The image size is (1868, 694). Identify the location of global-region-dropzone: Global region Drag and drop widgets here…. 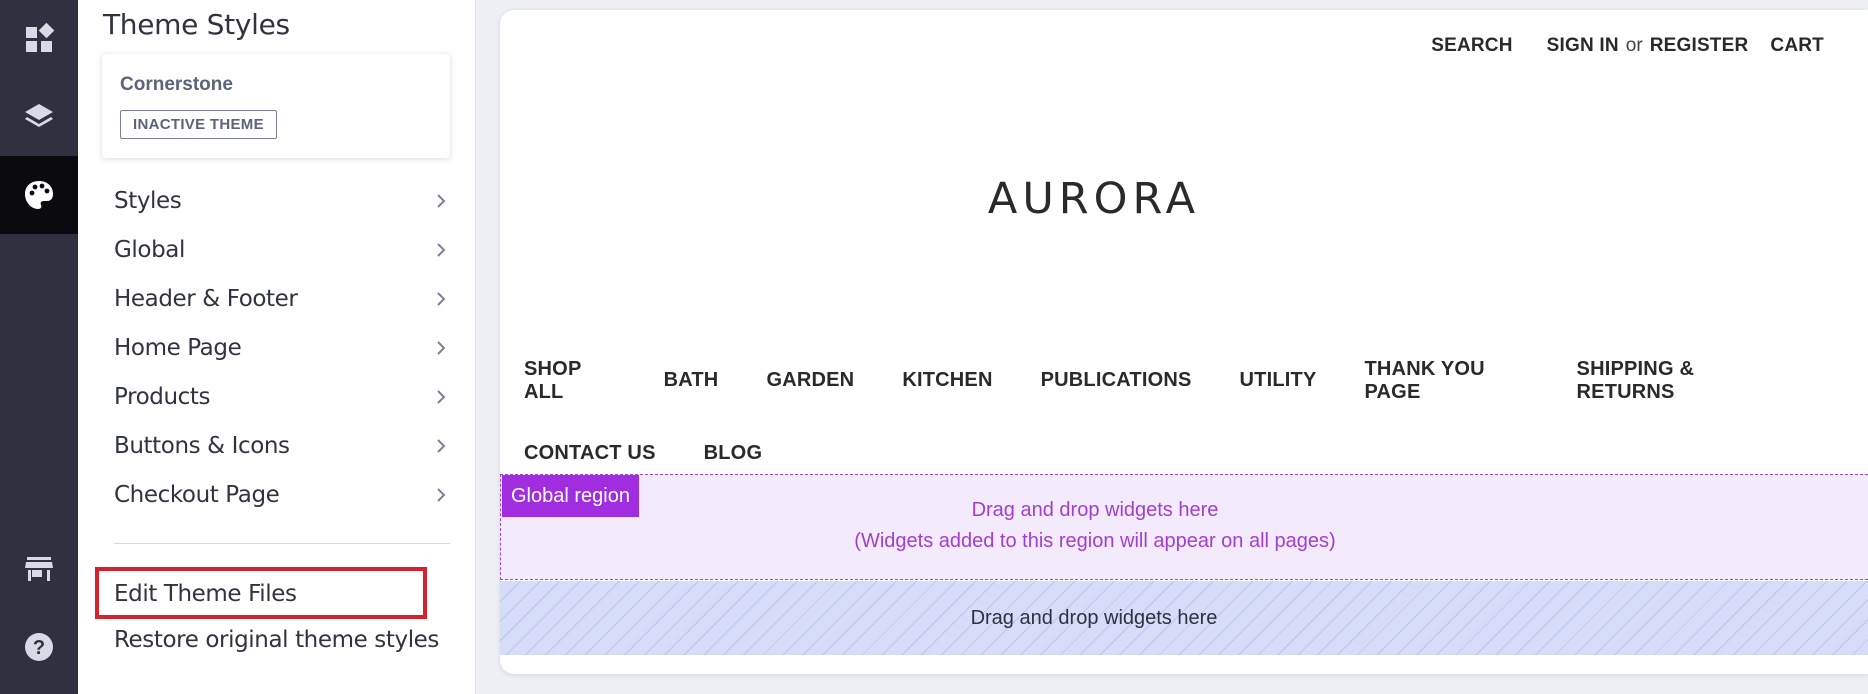
(1184, 527).